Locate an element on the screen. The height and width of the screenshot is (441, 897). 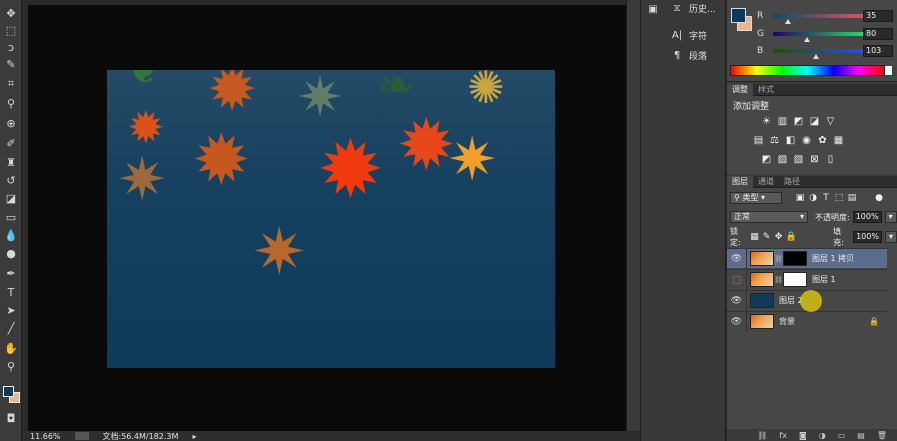
hue-saturation-icon: ▤ is located at coordinates (758, 140).